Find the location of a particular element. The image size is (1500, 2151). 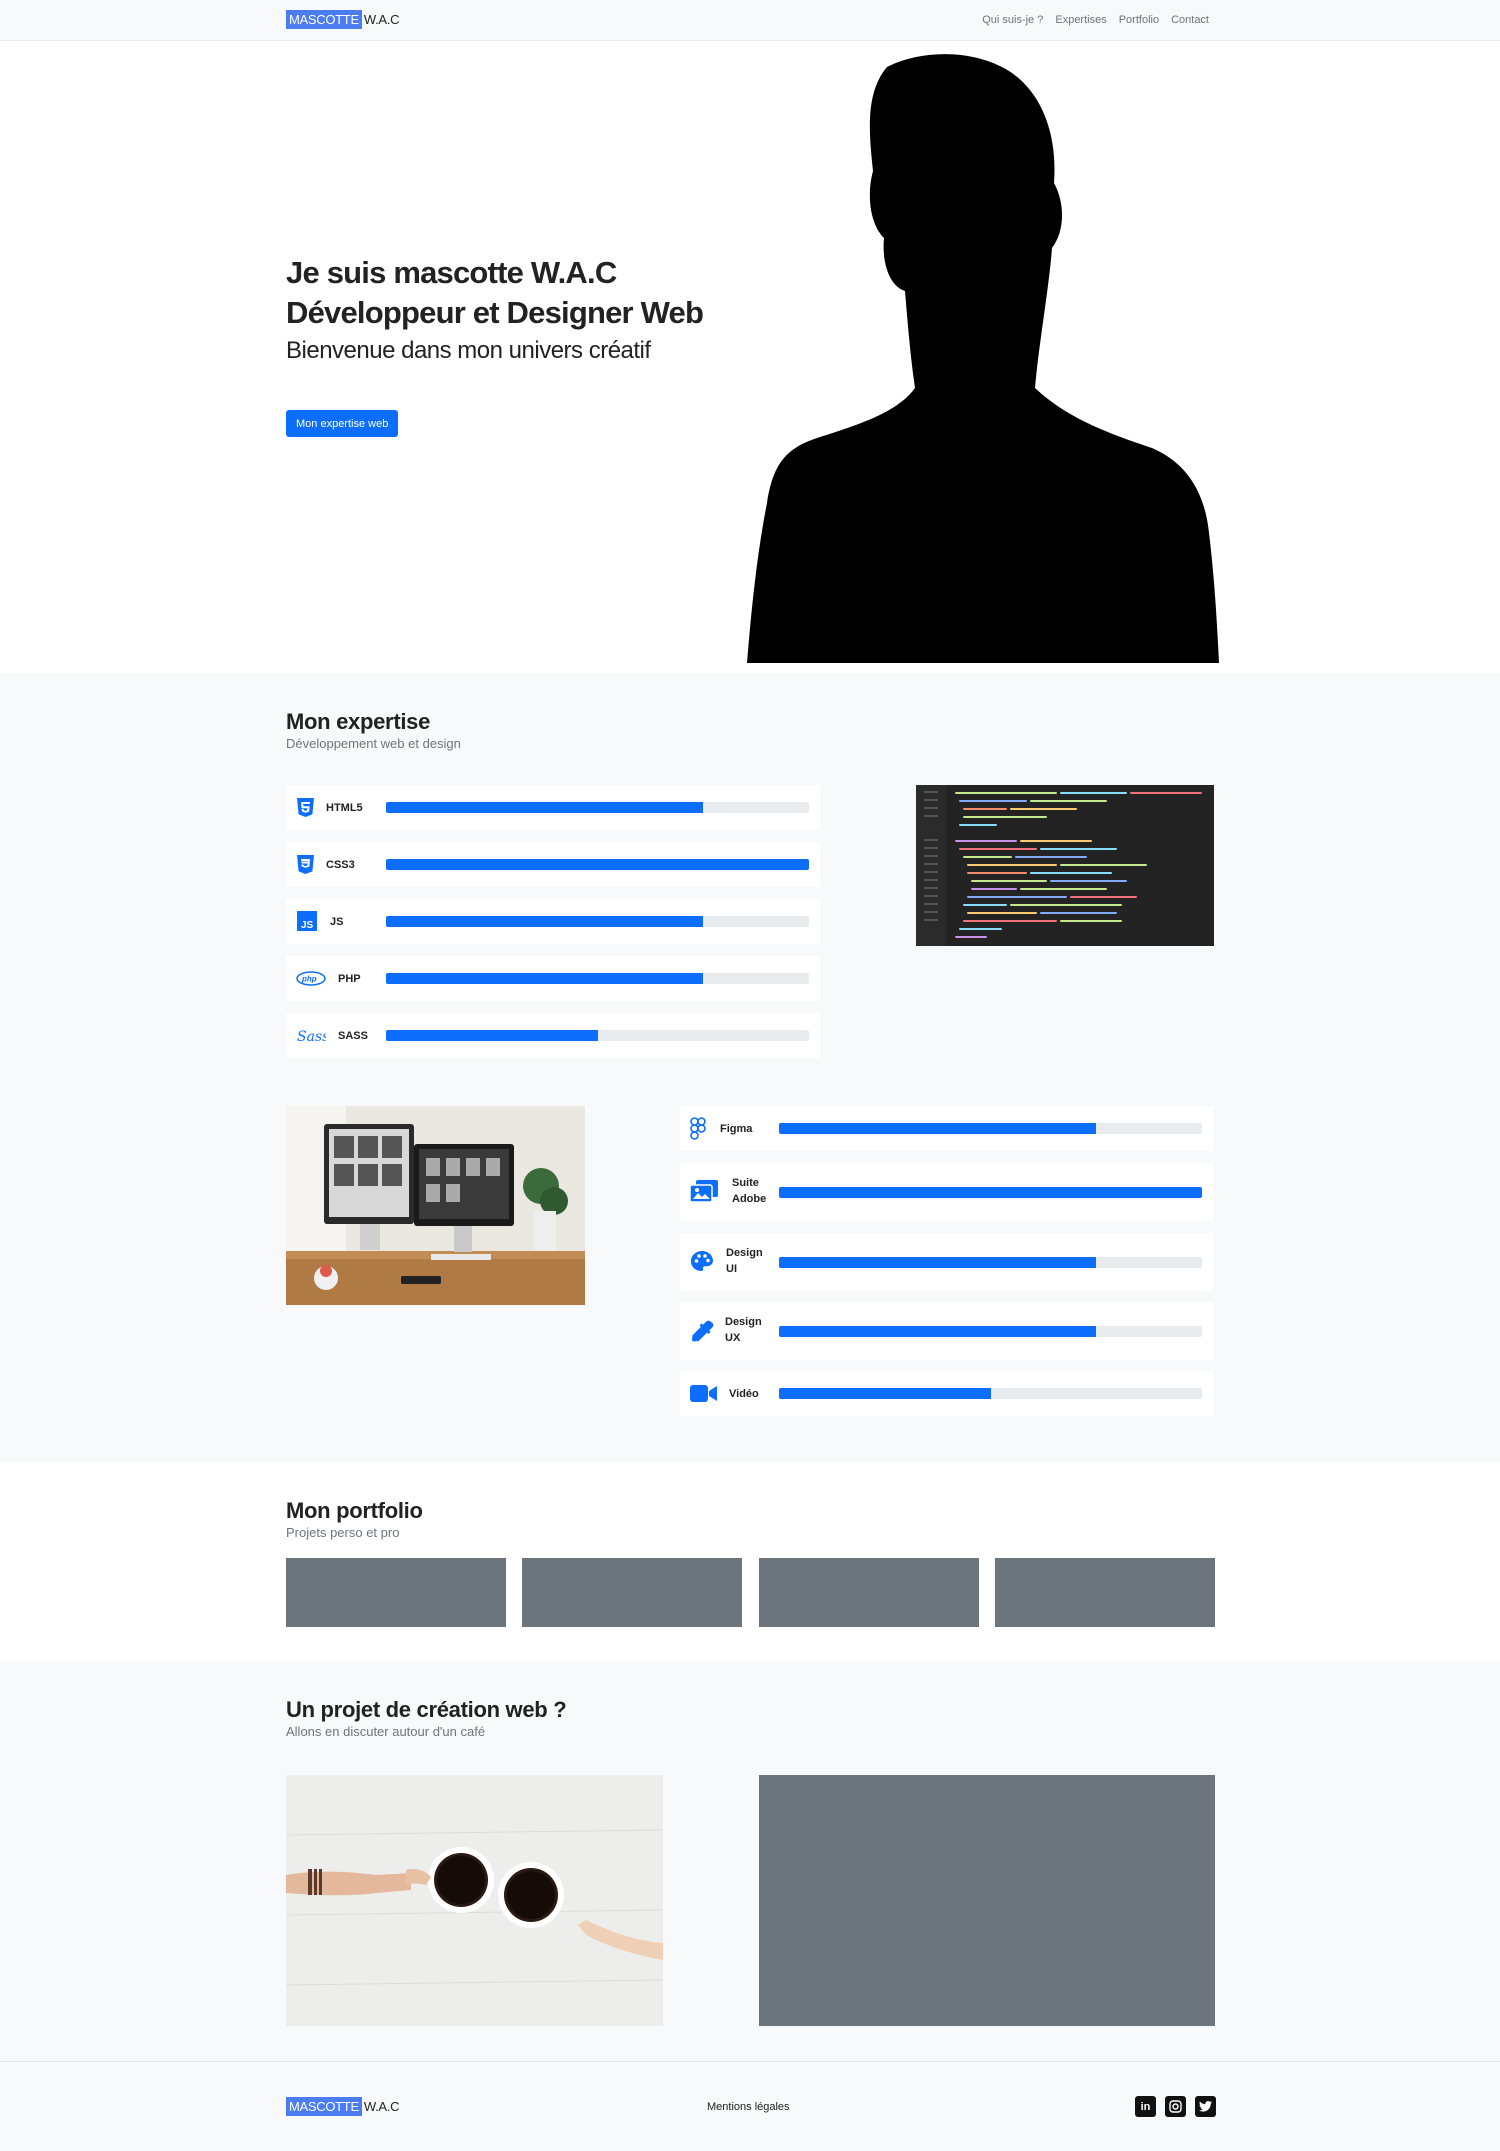

skill-row-design-ui: Design UI is located at coordinates (946, 1262).